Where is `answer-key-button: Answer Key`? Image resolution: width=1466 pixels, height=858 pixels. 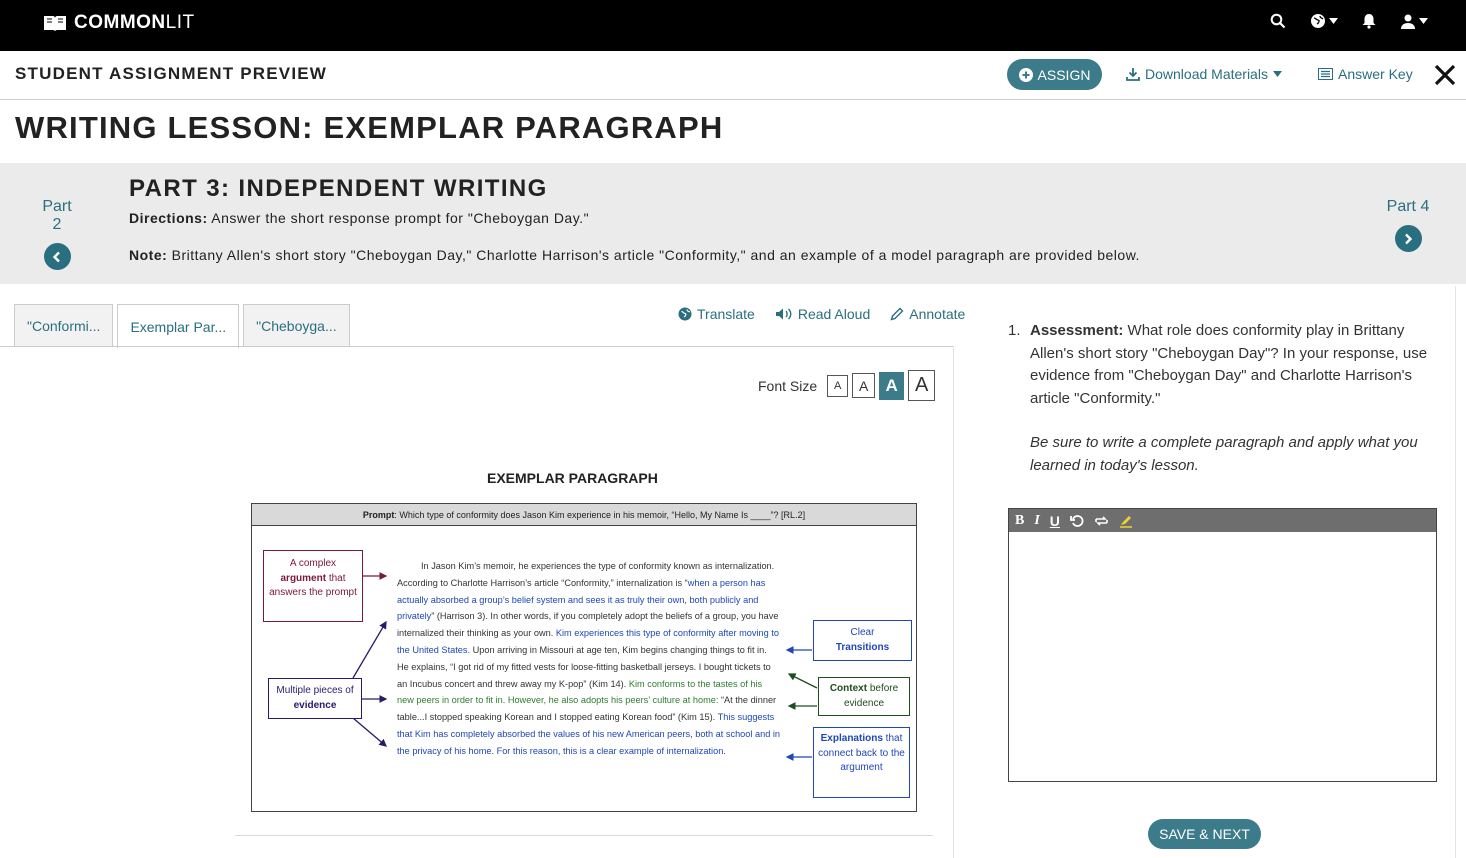
answer-key-button: Answer Key is located at coordinates (1365, 74).